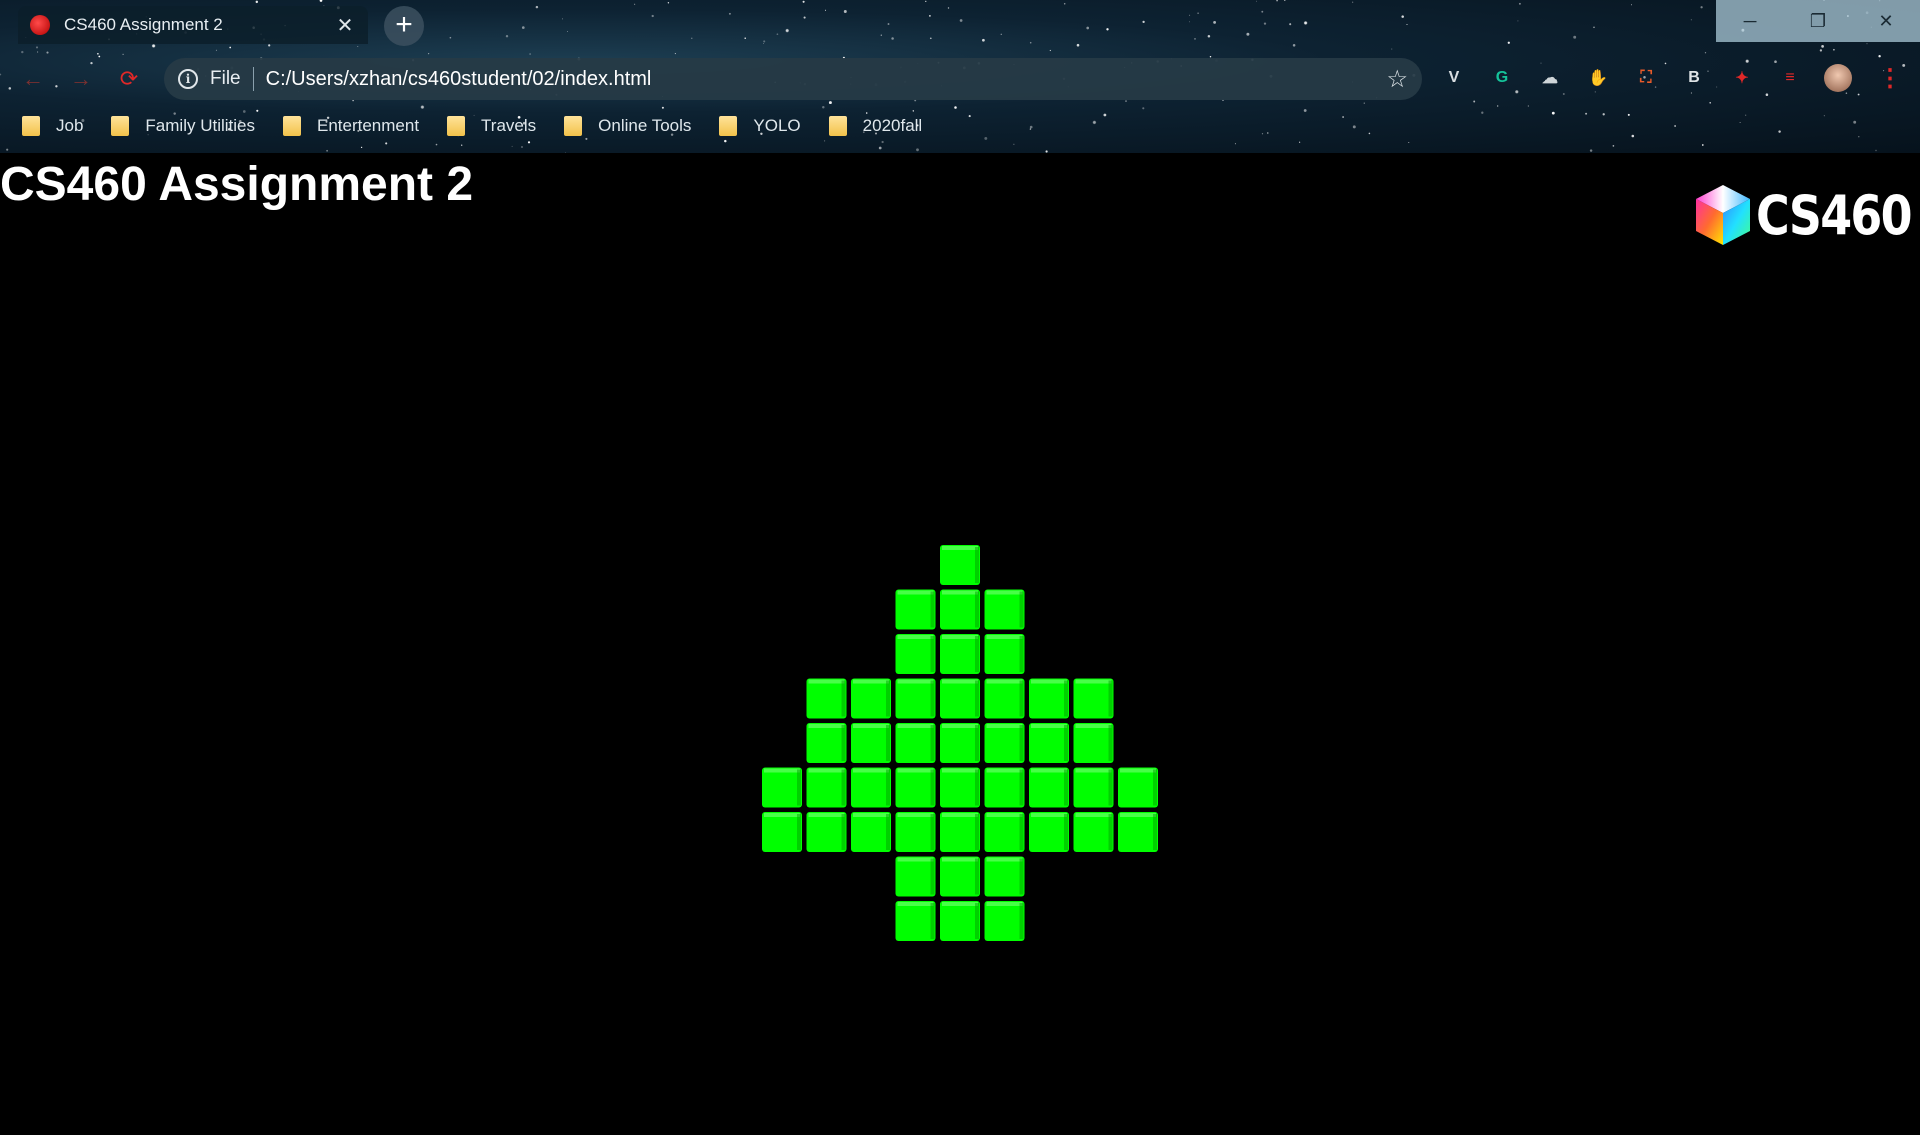 The image size is (1920, 1135). Describe the element at coordinates (1454, 78) in the screenshot. I see `vivaldi-like-icon: V` at that location.